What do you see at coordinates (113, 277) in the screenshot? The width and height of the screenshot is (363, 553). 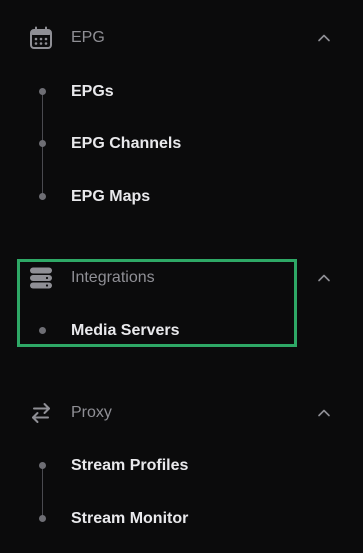 I see `section-label-integrations: Integrations` at bounding box center [113, 277].